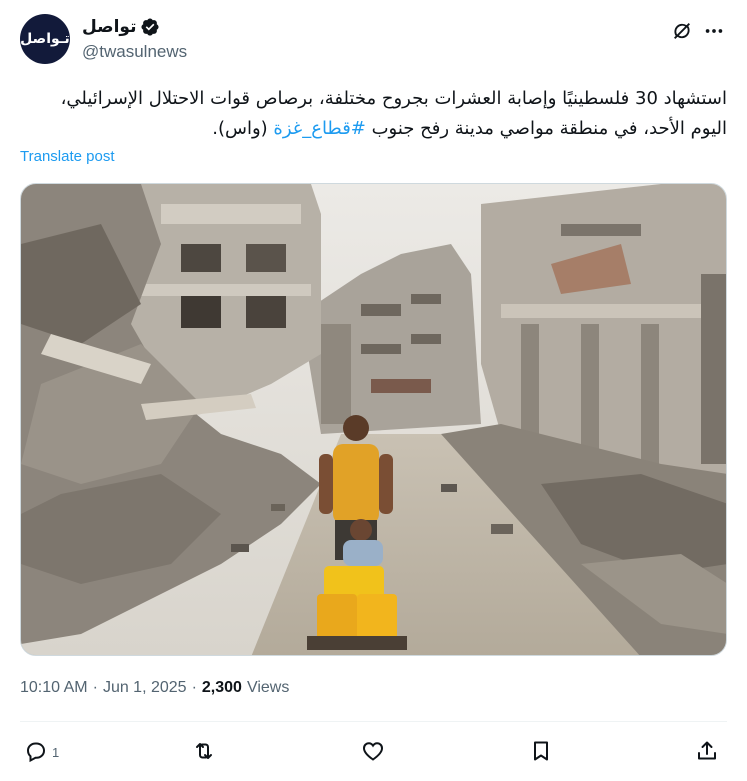  I want to click on post-time: 10:10 AM, so click(54, 688).